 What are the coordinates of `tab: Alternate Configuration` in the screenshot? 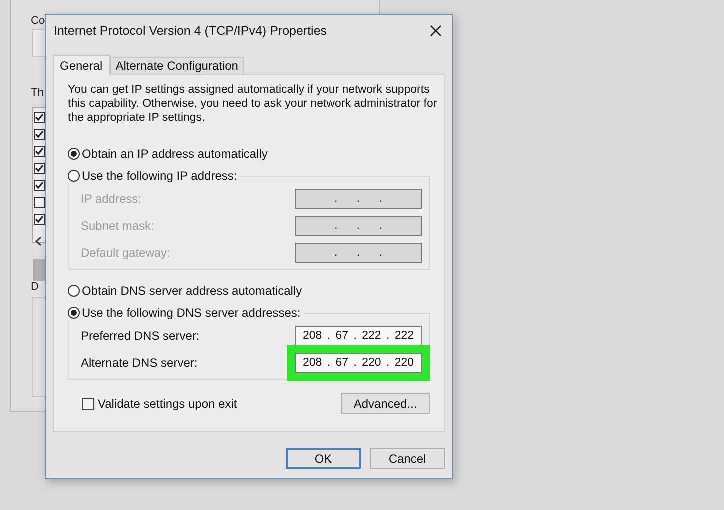 It's located at (177, 65).